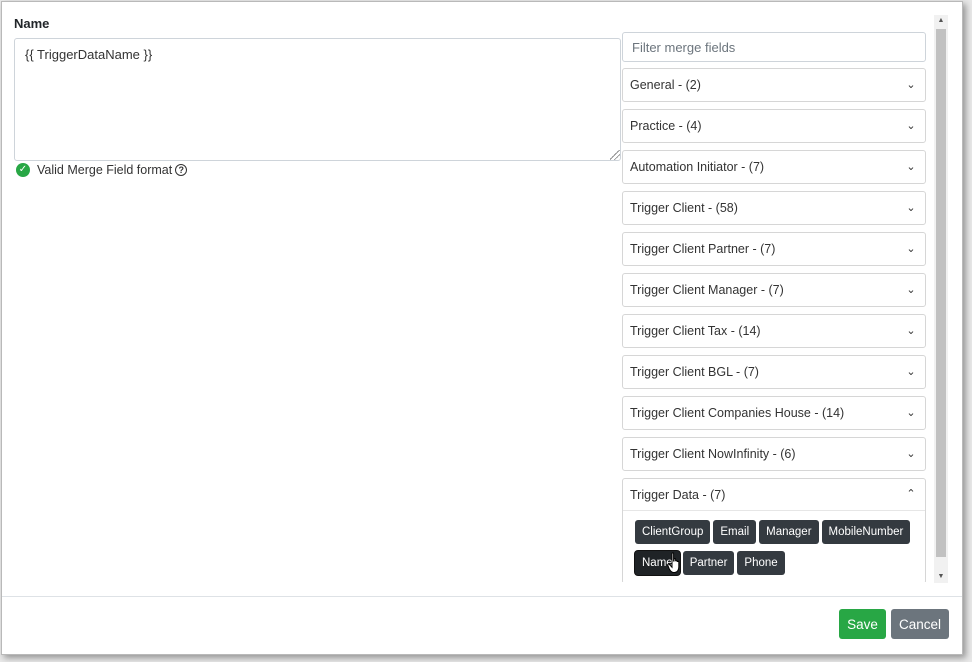 The height and width of the screenshot is (662, 972). I want to click on merge-group-label: Trigger Client BGL - (7), so click(694, 372).